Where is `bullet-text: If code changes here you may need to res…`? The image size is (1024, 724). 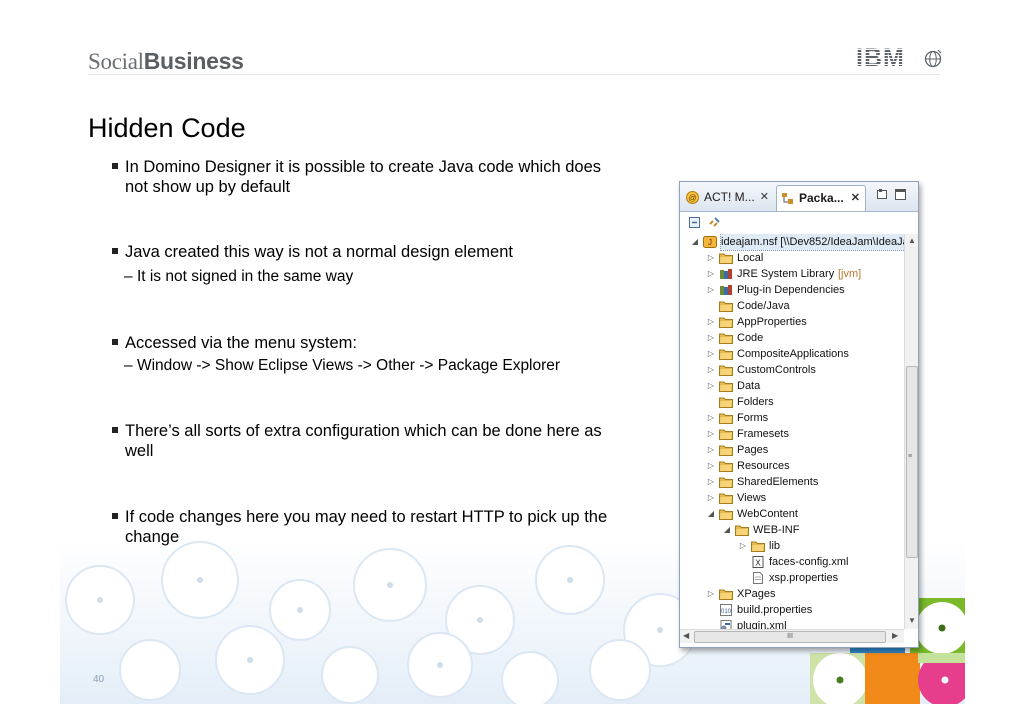
bullet-text: If code changes here you may need to res… is located at coordinates (366, 527).